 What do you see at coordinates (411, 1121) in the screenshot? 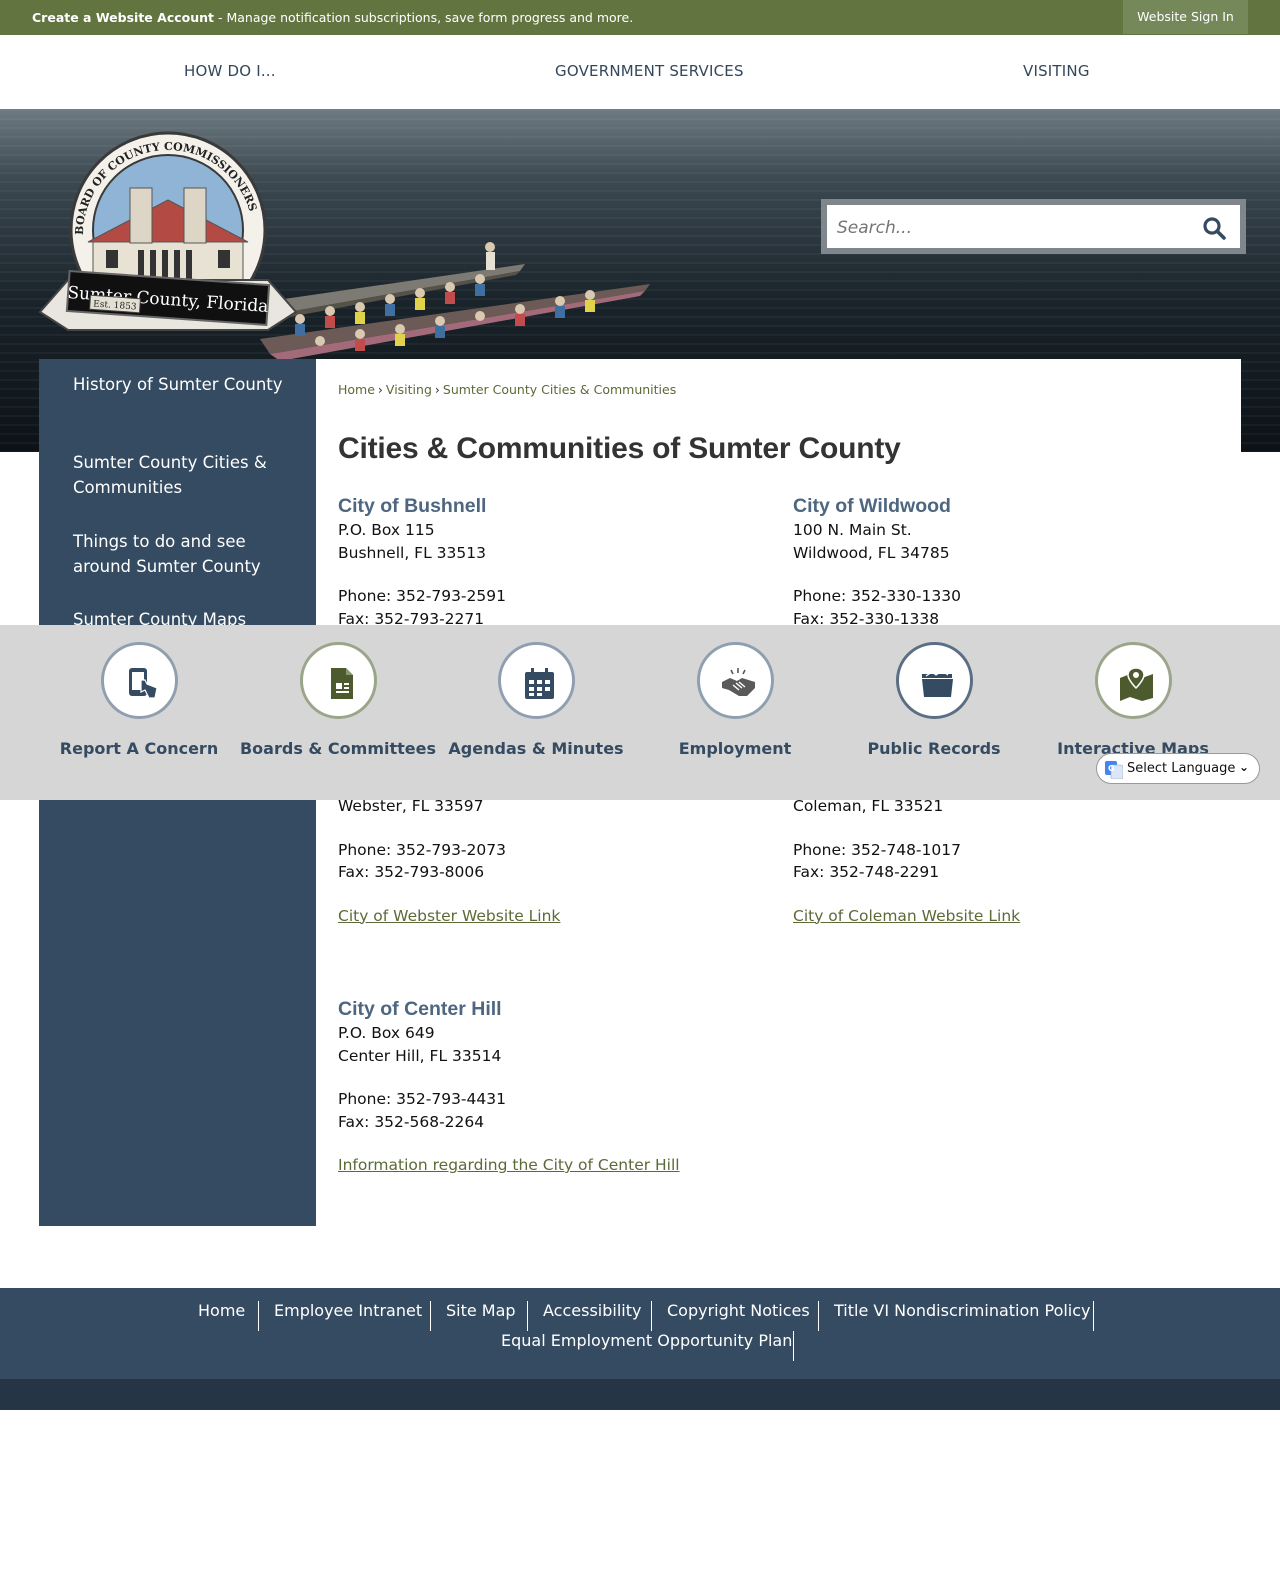
I see `city-fax: Fax: 352-568-2264` at bounding box center [411, 1121].